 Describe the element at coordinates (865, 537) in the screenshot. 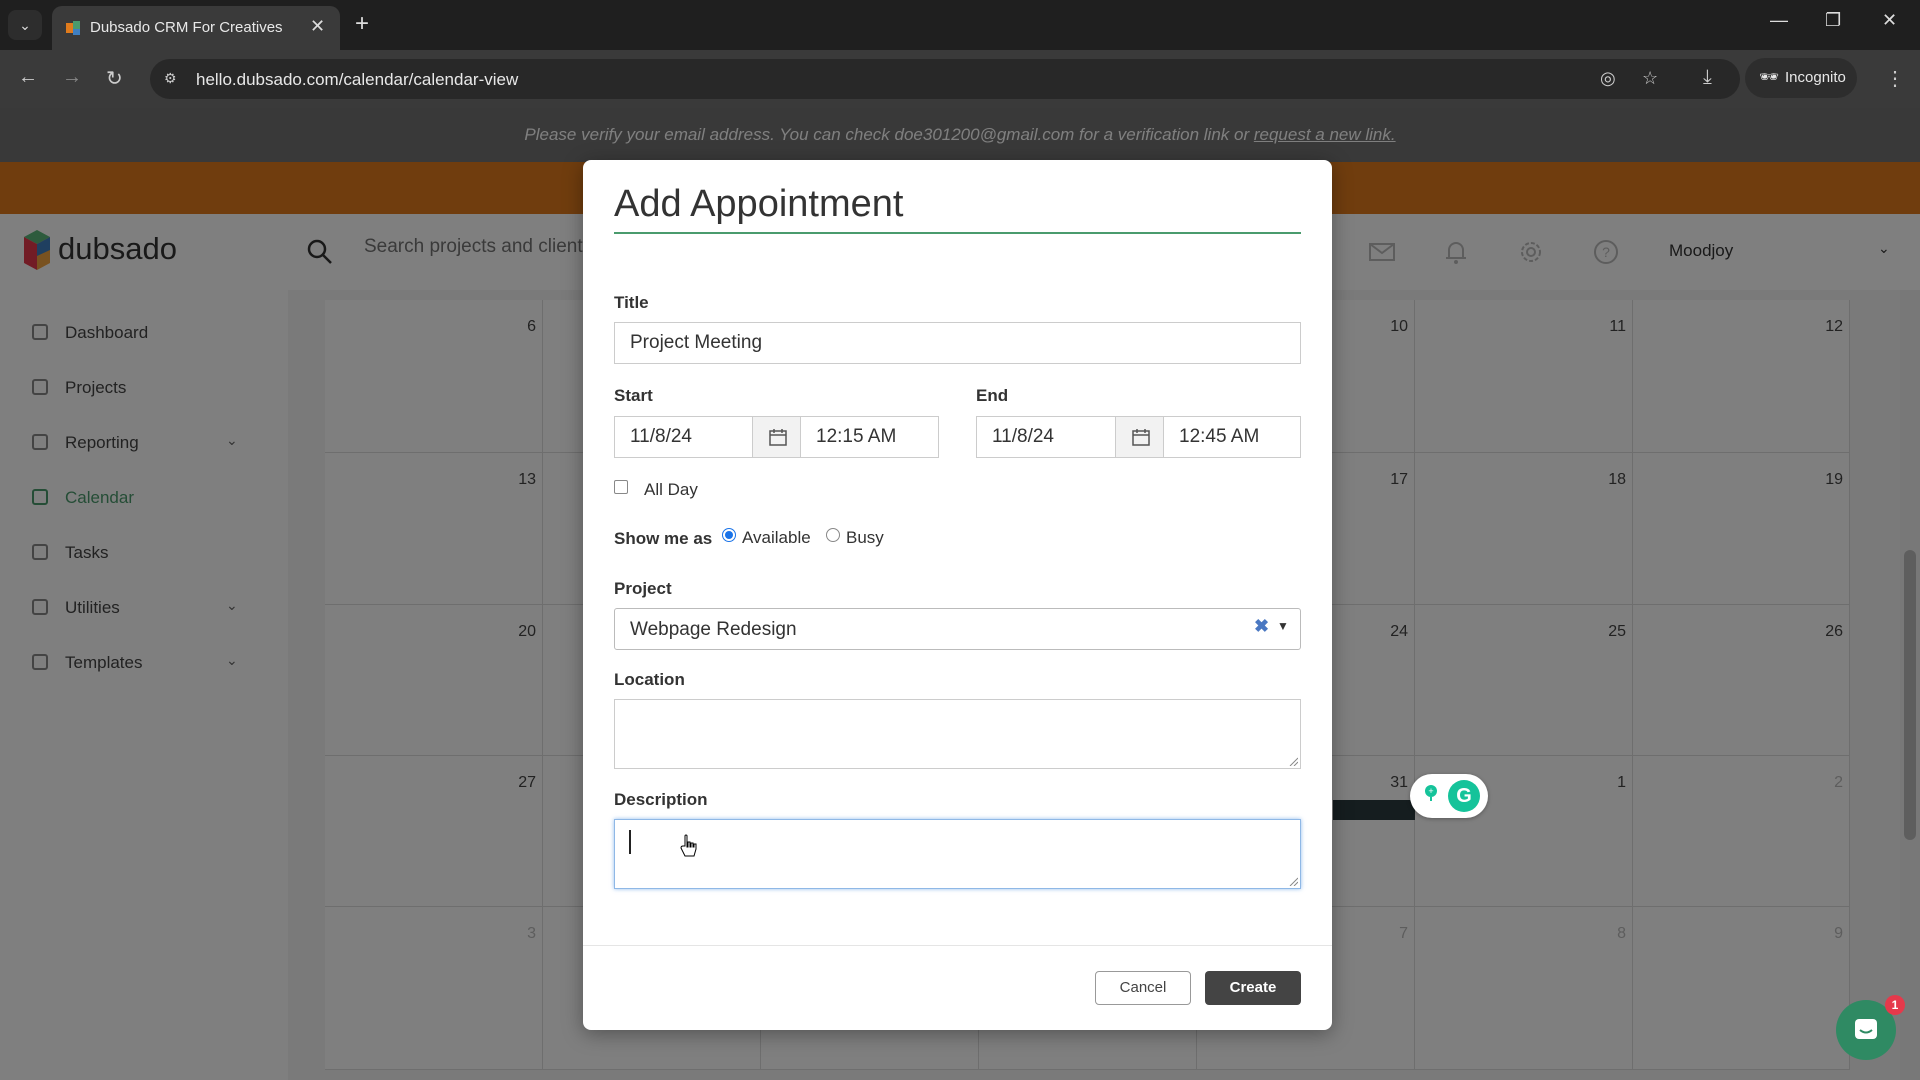

I see `busy-label: Busy` at that location.